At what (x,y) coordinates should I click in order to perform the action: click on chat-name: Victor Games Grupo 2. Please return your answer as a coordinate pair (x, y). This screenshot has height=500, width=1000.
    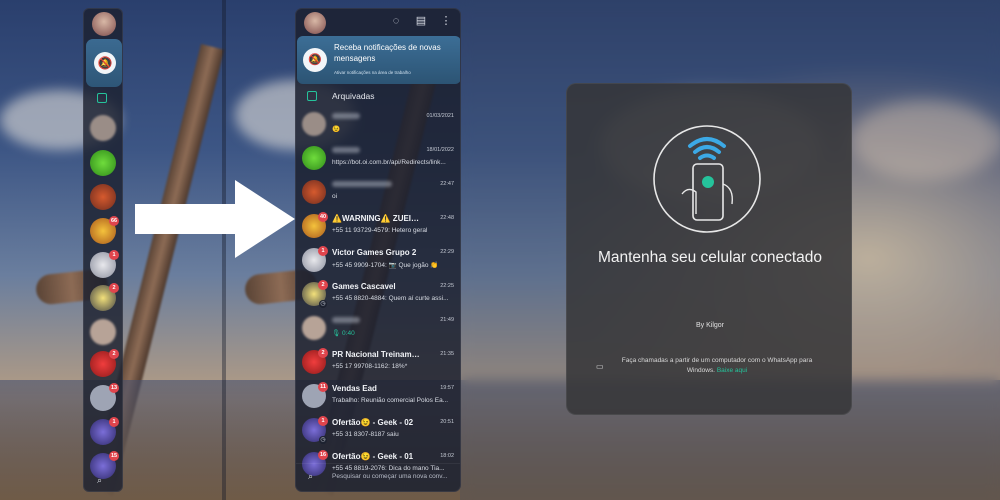
    Looking at the image, I should click on (374, 252).